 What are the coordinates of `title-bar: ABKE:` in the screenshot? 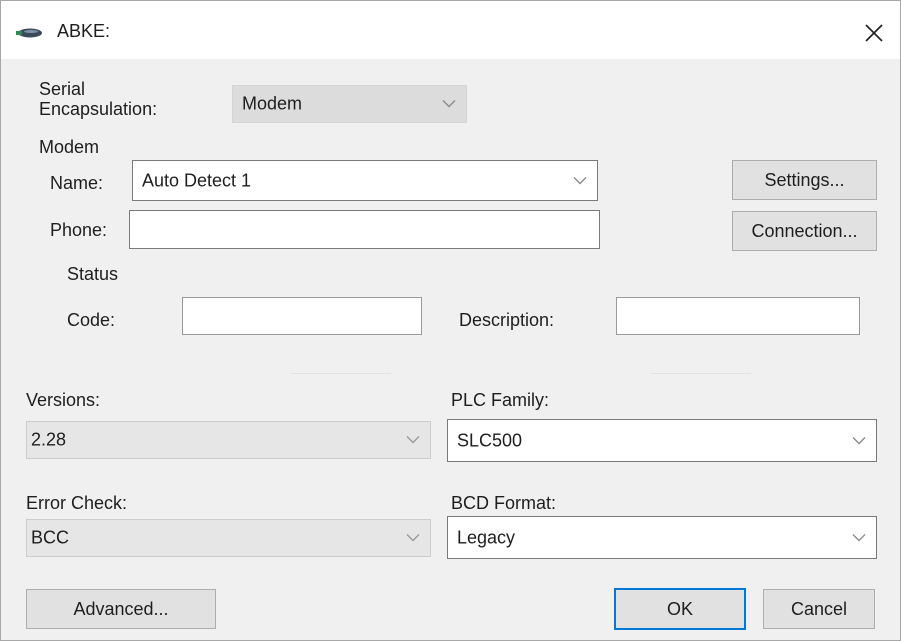 It's located at (450, 30).